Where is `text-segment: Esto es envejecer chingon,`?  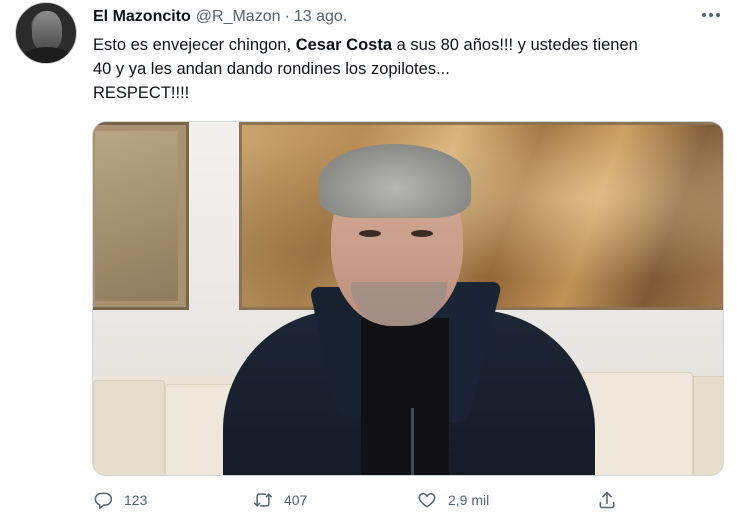
text-segment: Esto es envejecer chingon, is located at coordinates (194, 45).